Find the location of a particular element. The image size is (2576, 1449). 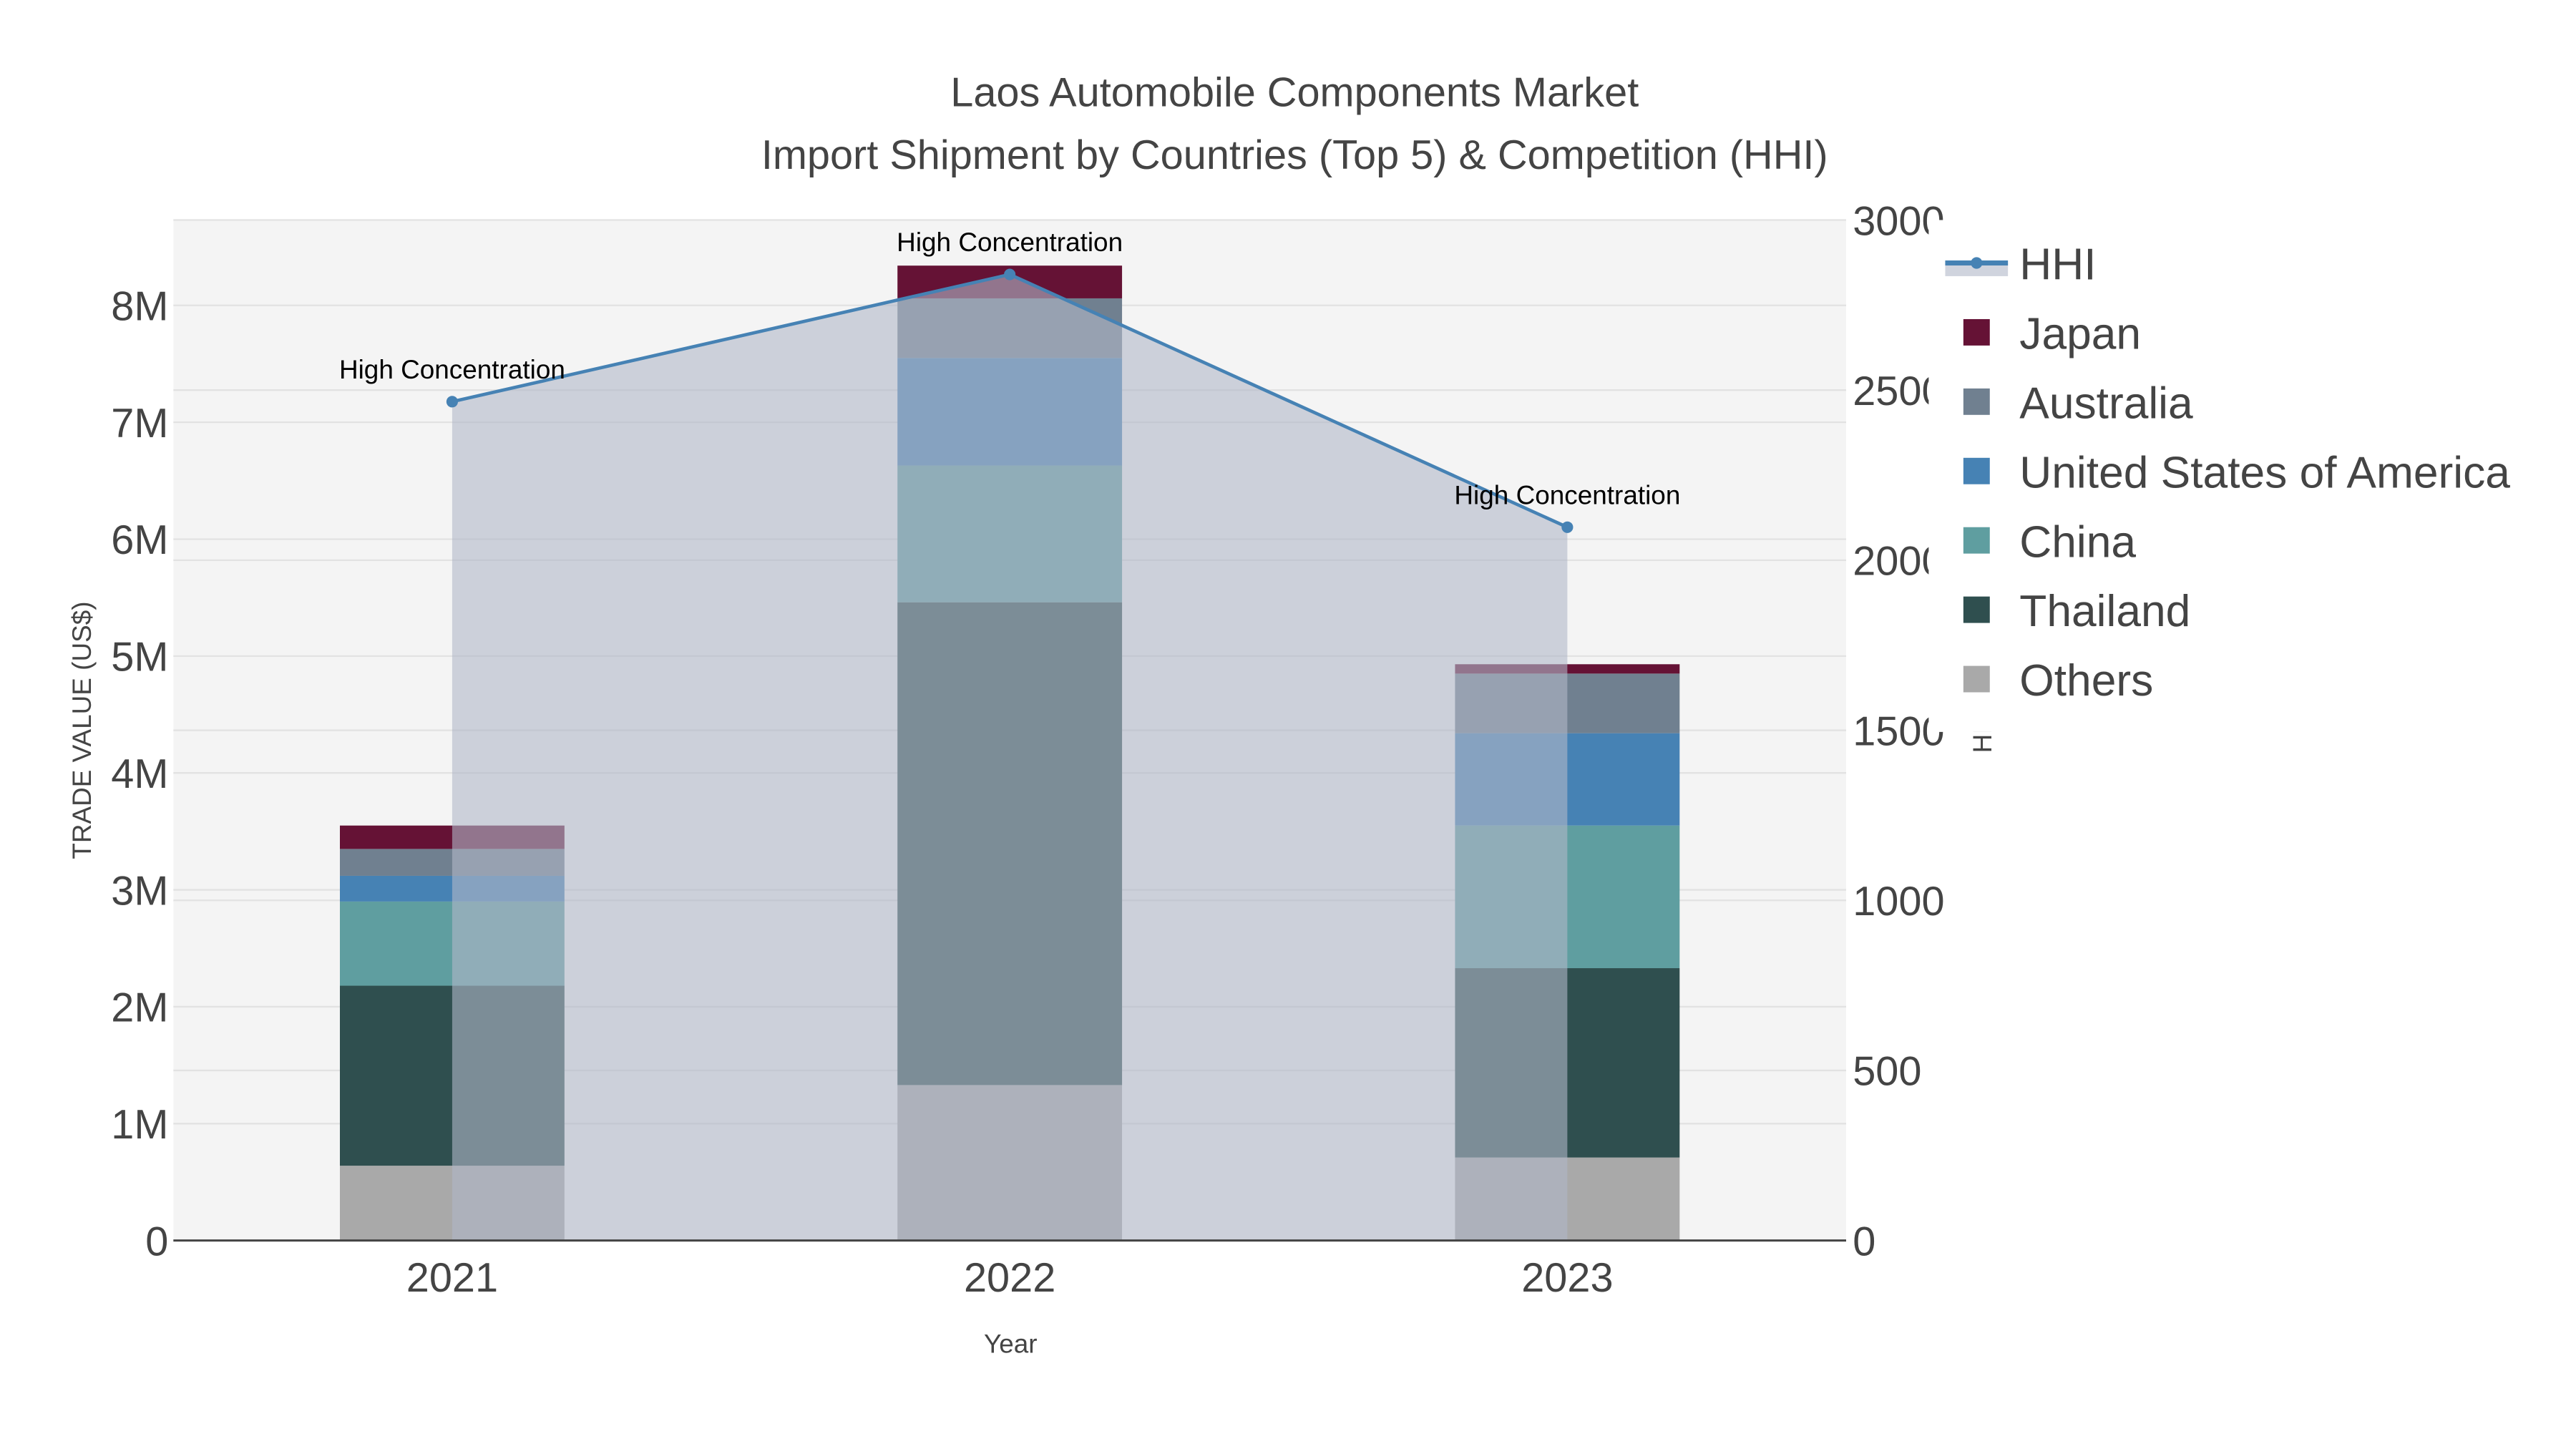

x-tick-label: 2022 is located at coordinates (1009, 1278).